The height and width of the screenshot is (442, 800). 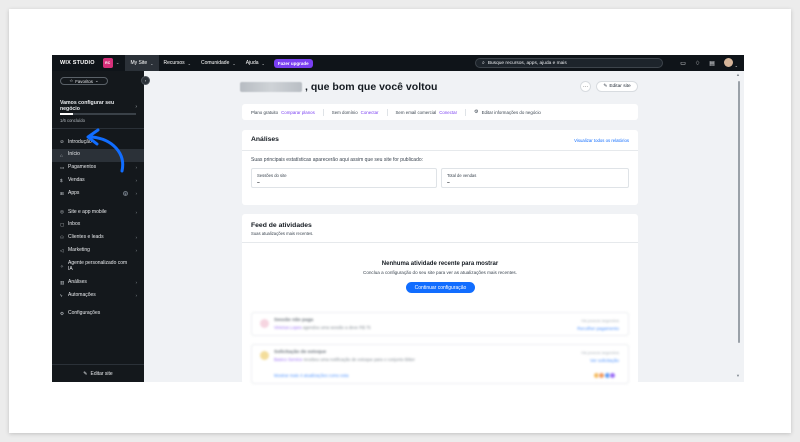 What do you see at coordinates (712, 63) in the screenshot?
I see `layout-icon: ▤` at bounding box center [712, 63].